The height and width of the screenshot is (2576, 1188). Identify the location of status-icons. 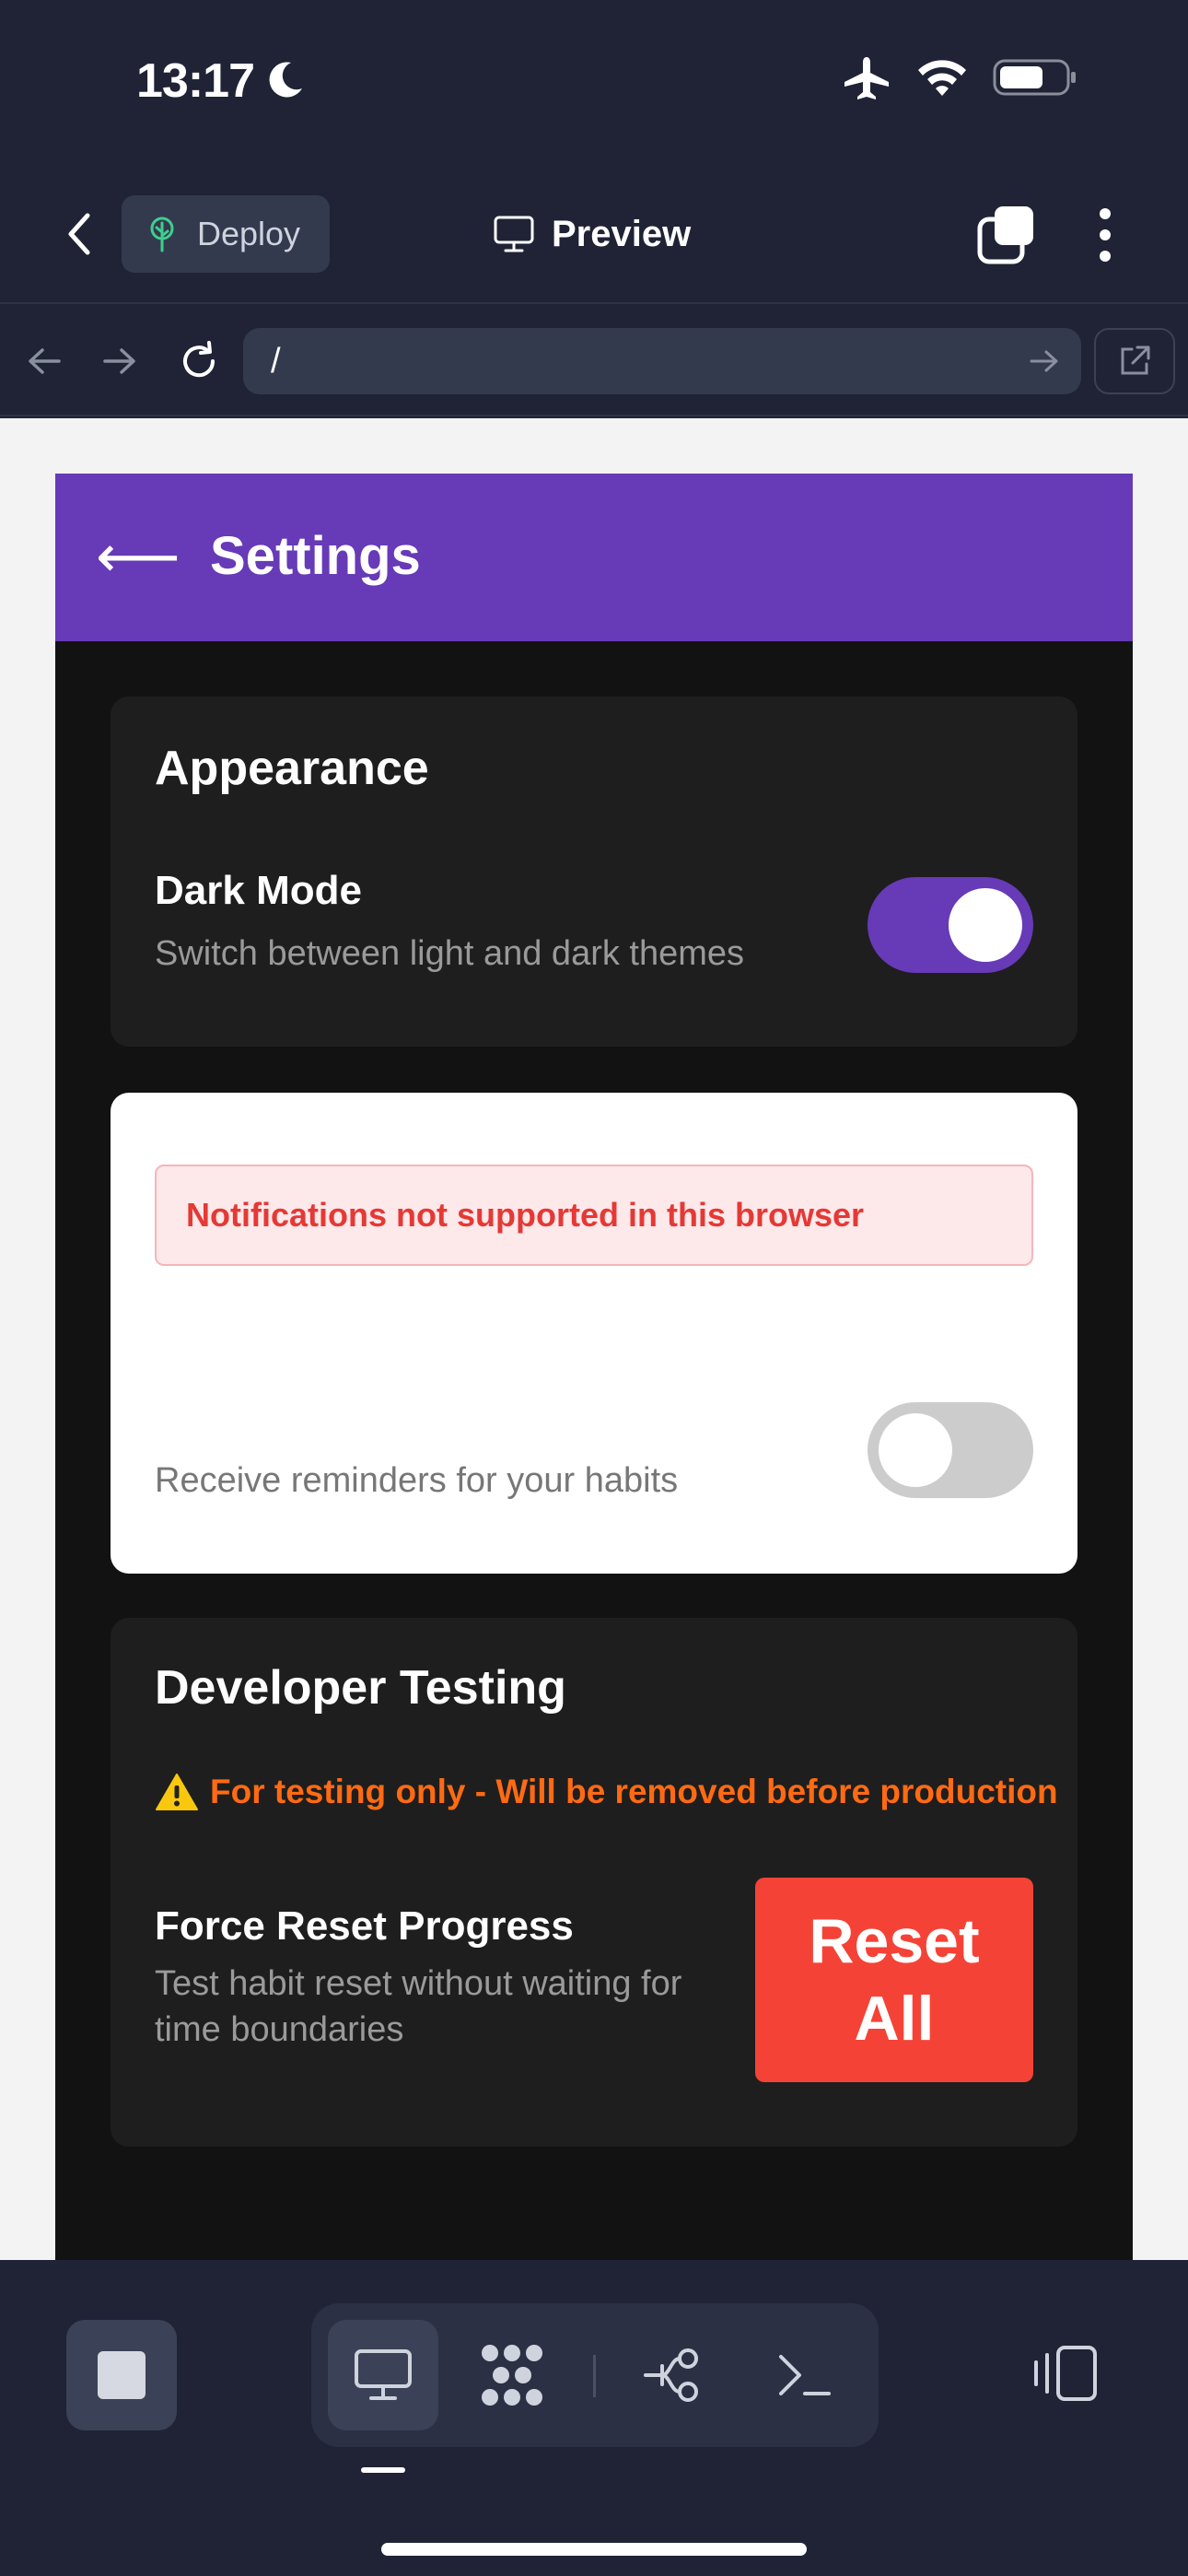
(959, 77).